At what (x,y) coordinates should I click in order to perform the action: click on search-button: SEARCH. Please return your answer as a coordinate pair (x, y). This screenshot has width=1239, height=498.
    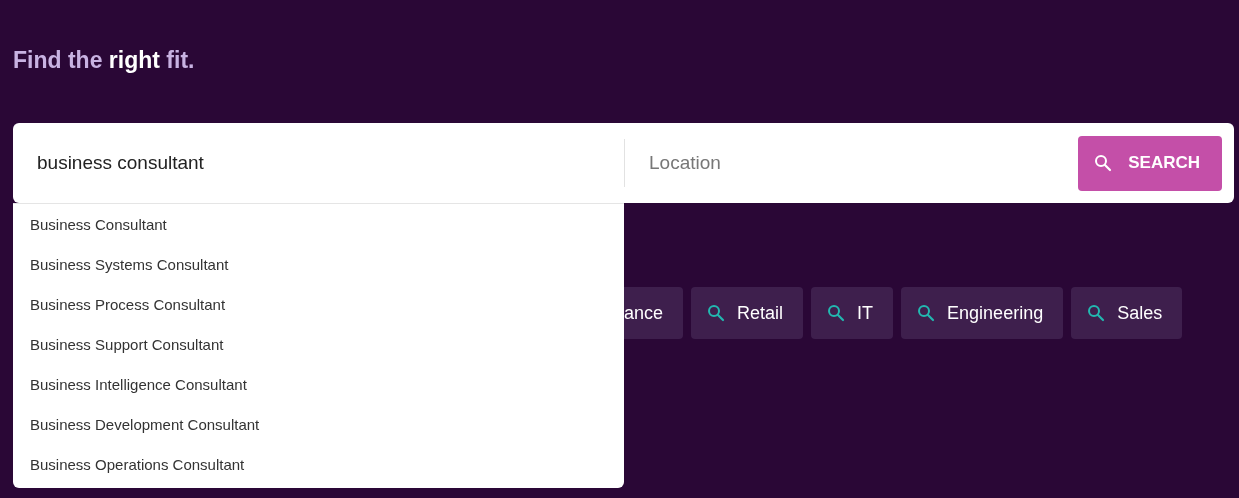
    Looking at the image, I should click on (1150, 163).